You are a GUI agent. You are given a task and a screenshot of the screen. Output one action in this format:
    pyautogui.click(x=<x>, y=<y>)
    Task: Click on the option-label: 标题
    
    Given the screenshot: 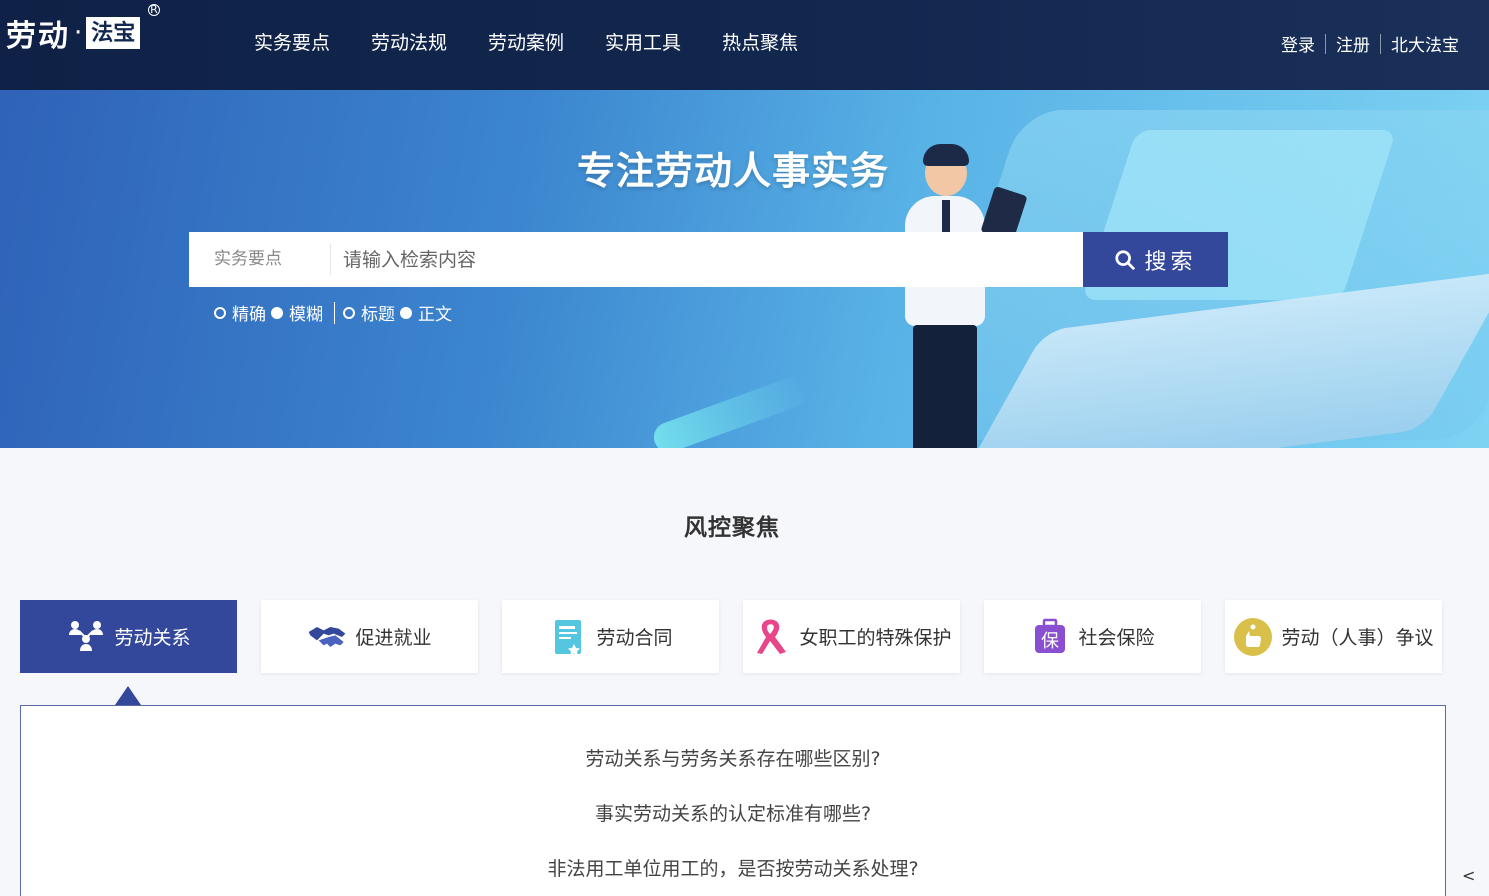 What is the action you would take?
    pyautogui.click(x=378, y=315)
    